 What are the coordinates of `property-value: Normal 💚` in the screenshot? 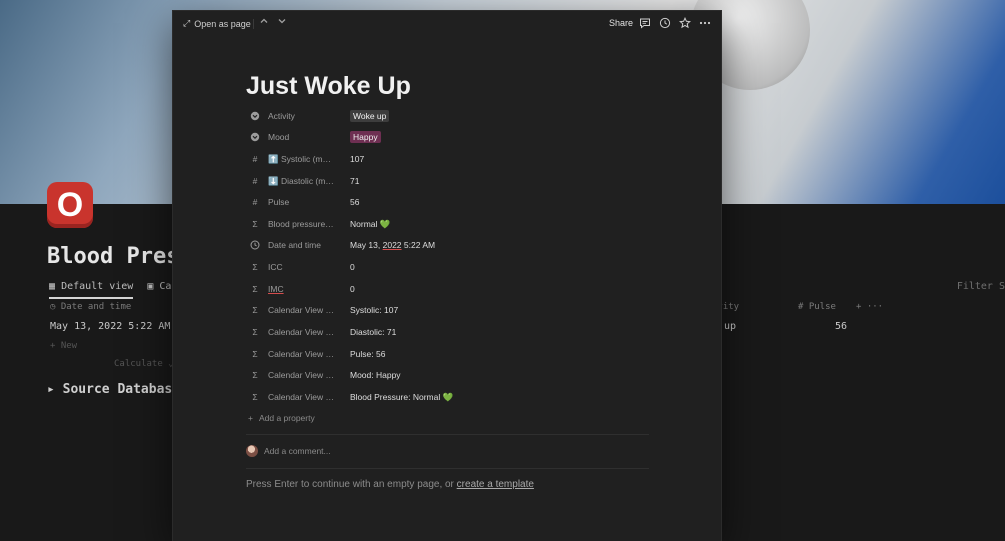 It's located at (370, 224).